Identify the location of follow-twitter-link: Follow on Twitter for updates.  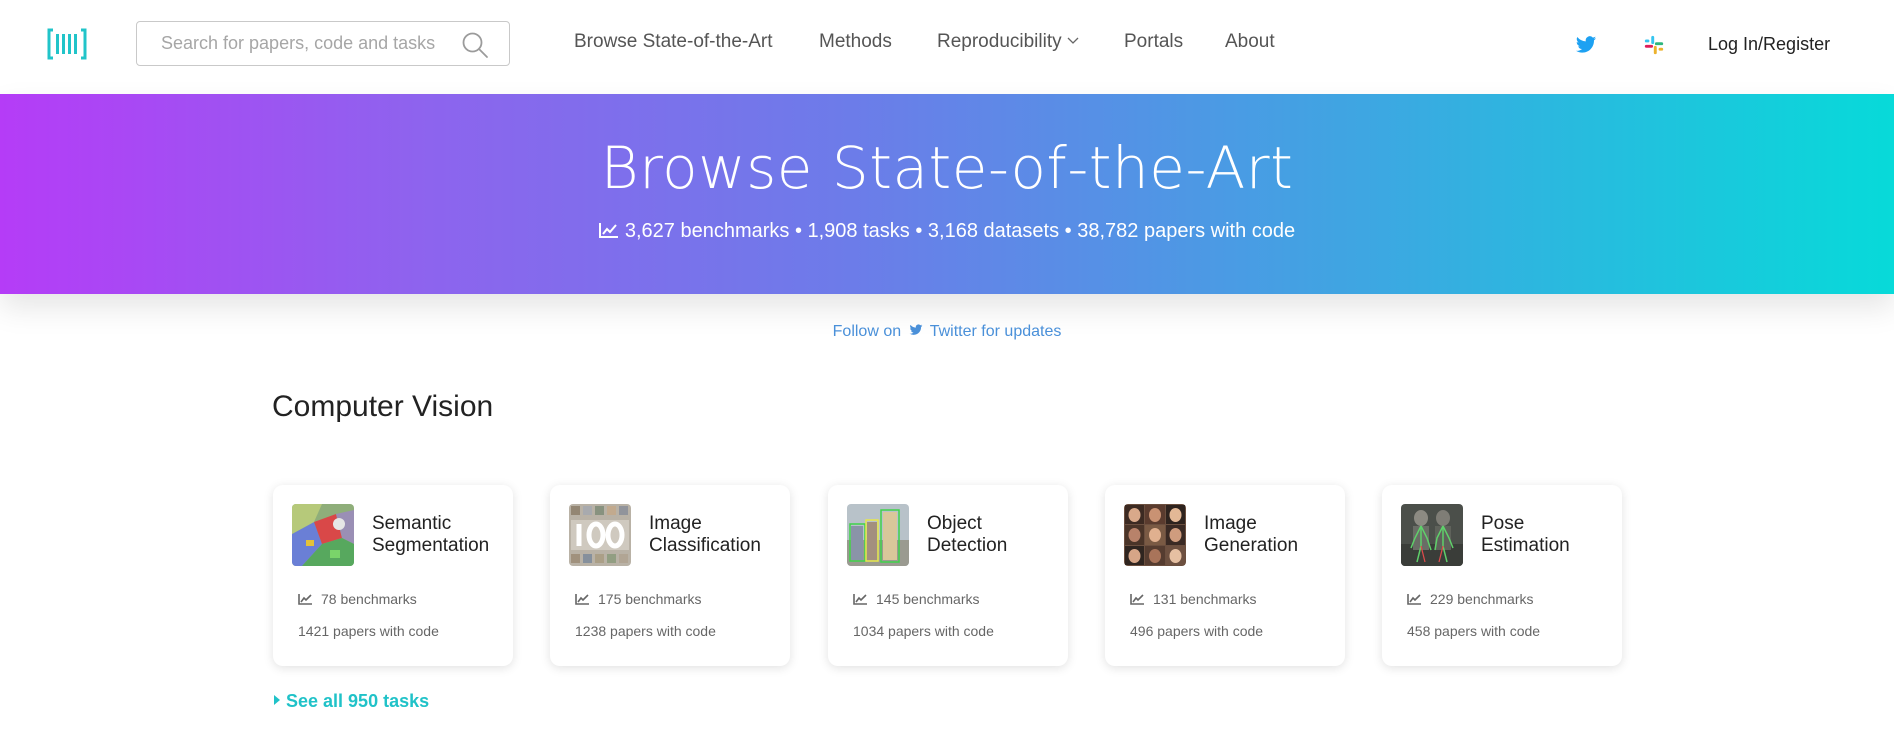
(947, 332).